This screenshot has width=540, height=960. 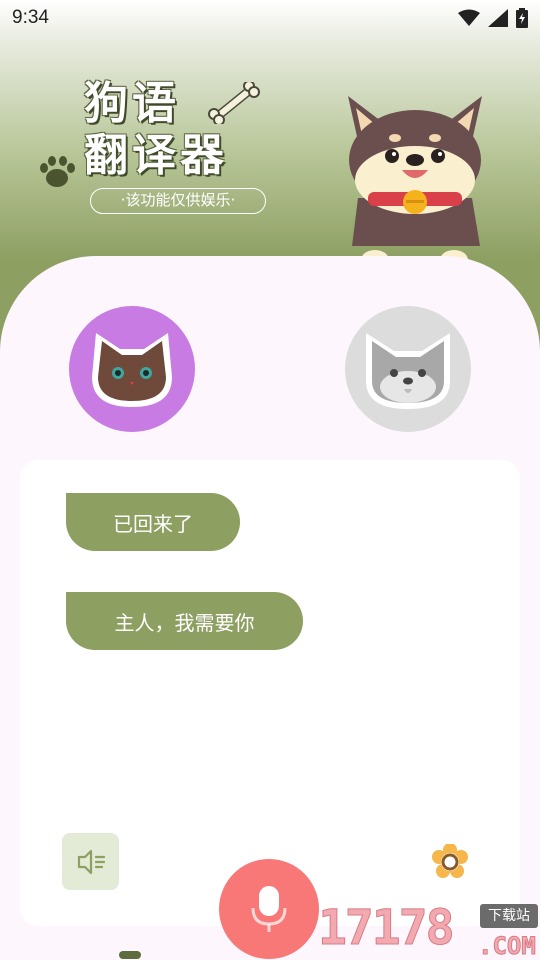 I want to click on speaker-button, so click(x=90, y=861).